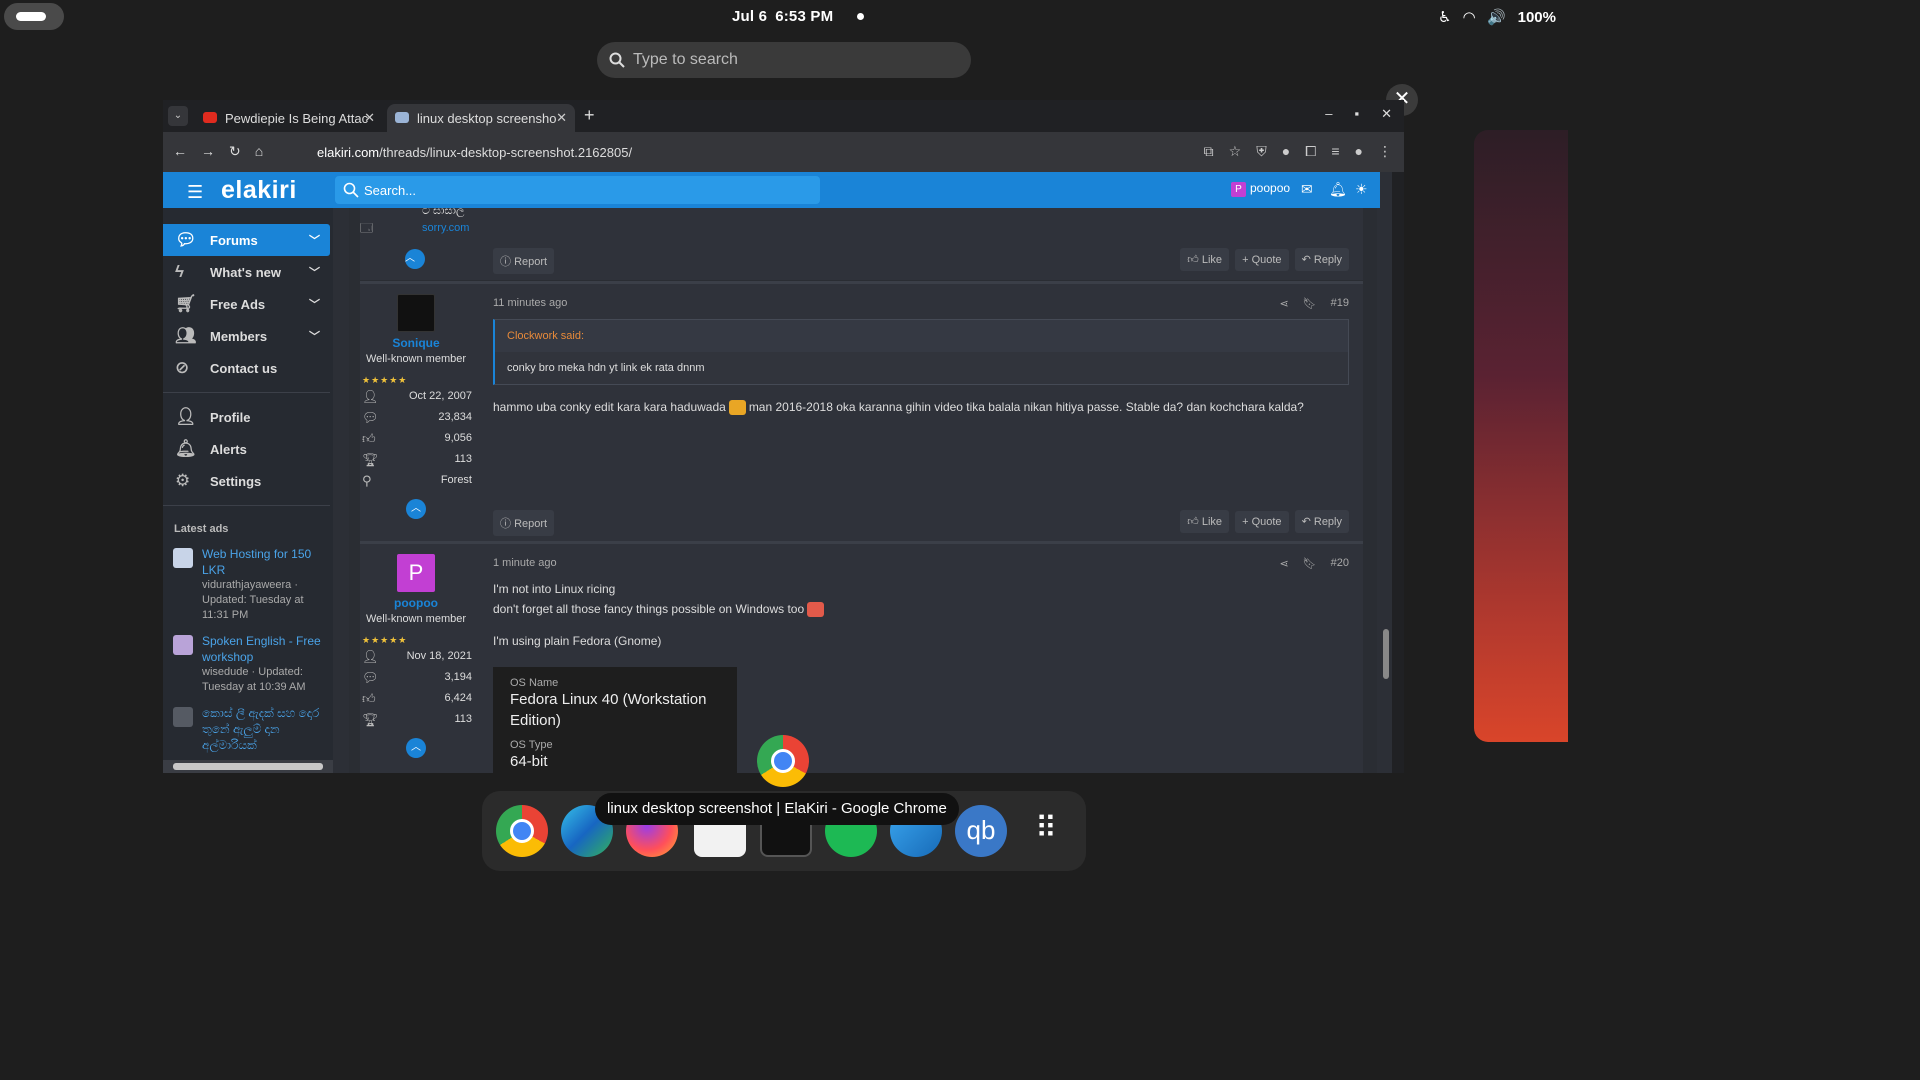  Describe the element at coordinates (246, 481) in the screenshot. I see `nav-settings: ⚙ Settings` at that location.